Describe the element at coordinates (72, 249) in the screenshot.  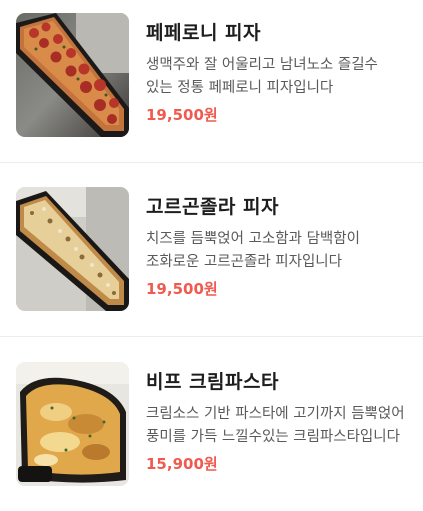
I see `gorgonzola-pizza-photo` at that location.